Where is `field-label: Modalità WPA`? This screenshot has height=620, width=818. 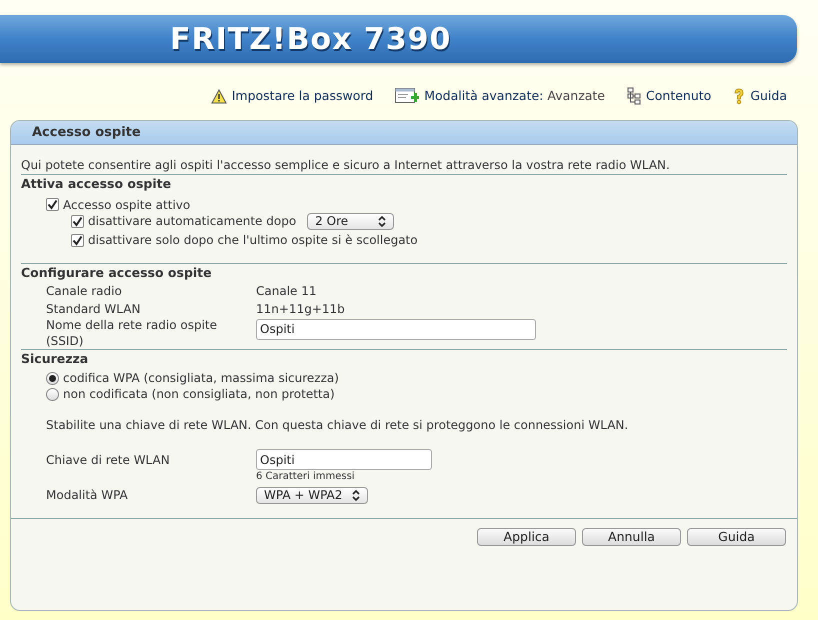 field-label: Modalità WPA is located at coordinates (87, 495).